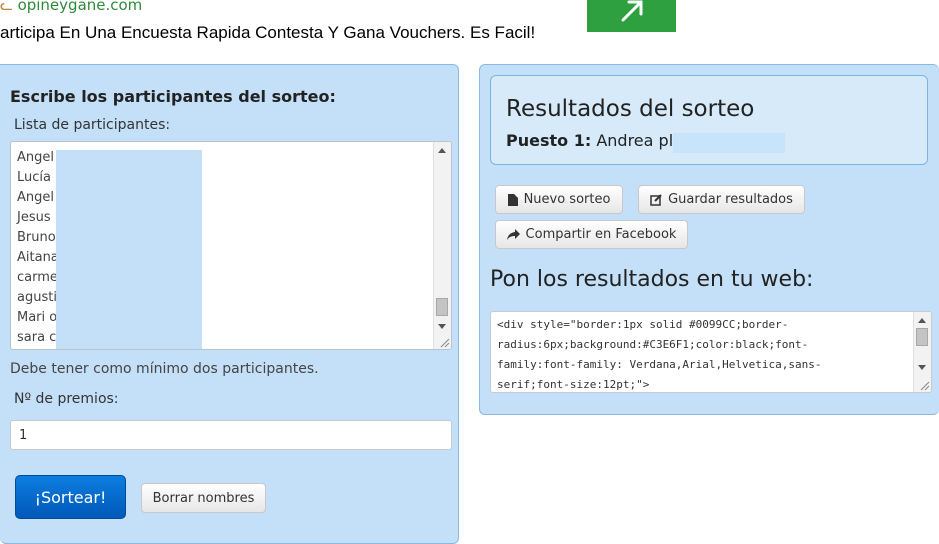  I want to click on save-results-button: Guardar resultados, so click(721, 199).